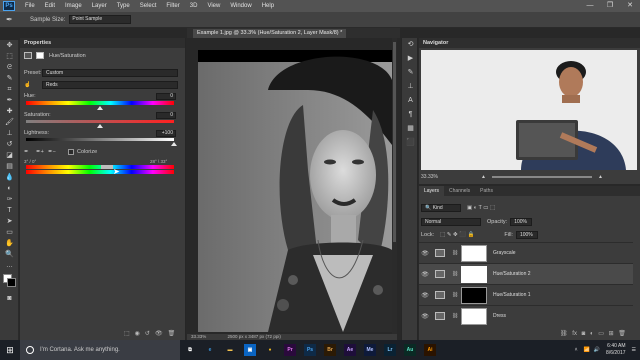  I want to click on color-swatches, so click(9, 282).